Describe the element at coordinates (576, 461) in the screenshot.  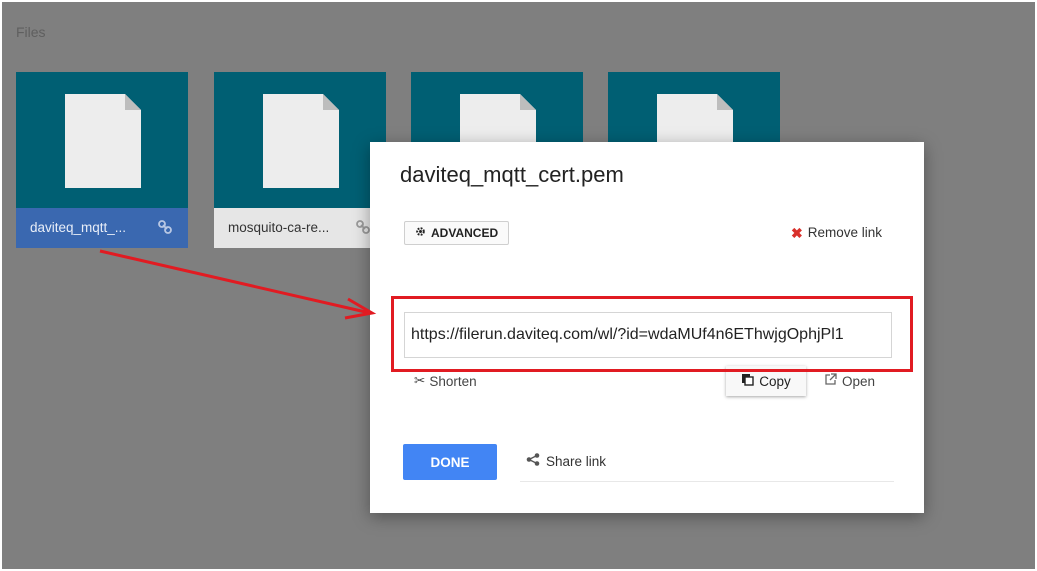
I see `share-link-label: Share link` at that location.